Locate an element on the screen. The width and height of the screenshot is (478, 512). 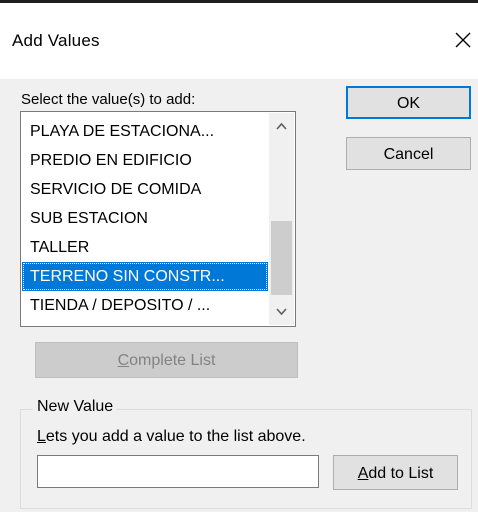
scroll-up-button is located at coordinates (281, 126).